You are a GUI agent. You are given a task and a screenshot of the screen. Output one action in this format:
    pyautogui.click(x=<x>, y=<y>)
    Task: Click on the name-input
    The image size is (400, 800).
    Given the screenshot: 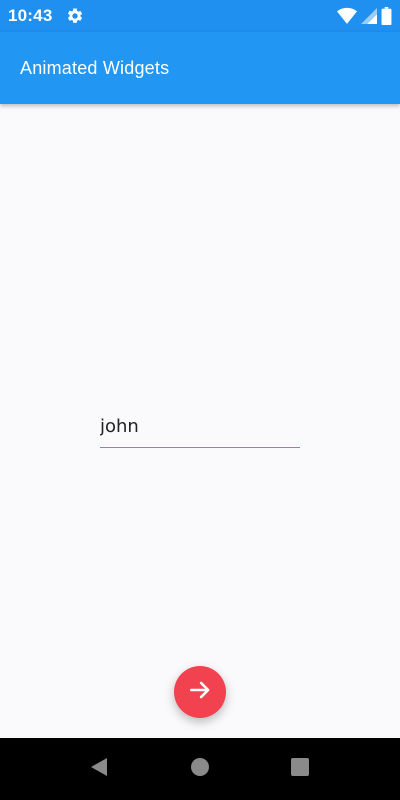 What is the action you would take?
    pyautogui.click(x=200, y=426)
    